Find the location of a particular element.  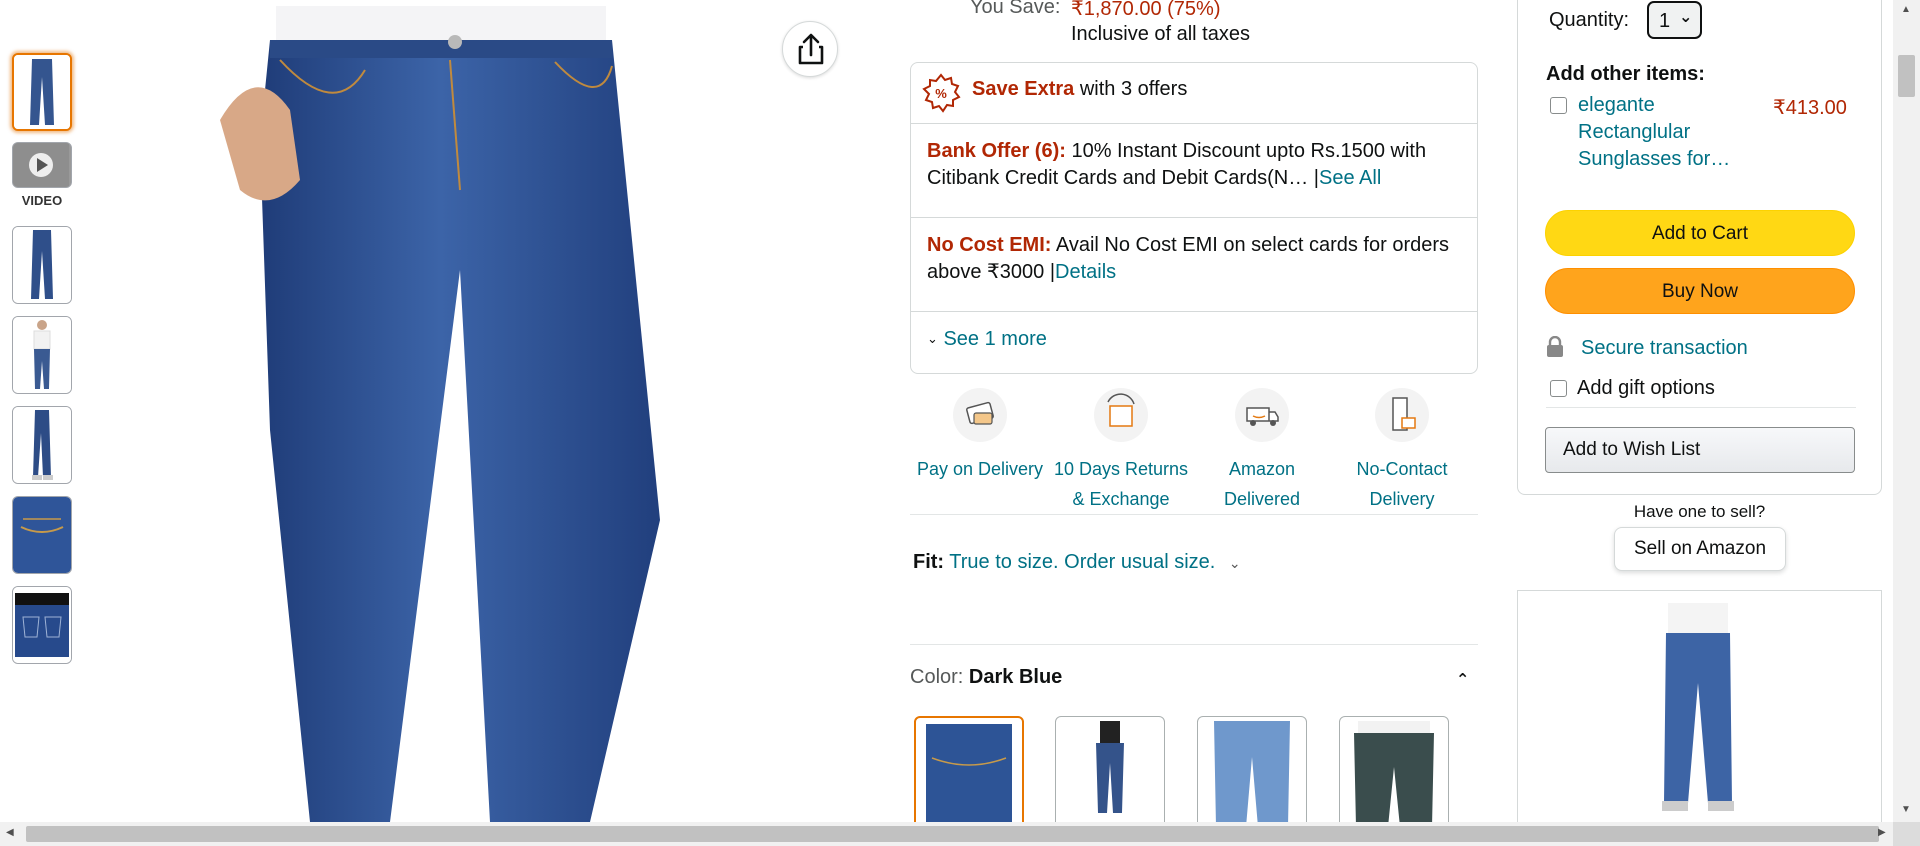

scroll-down-arrow-icon: ▼ is located at coordinates (1906, 809).